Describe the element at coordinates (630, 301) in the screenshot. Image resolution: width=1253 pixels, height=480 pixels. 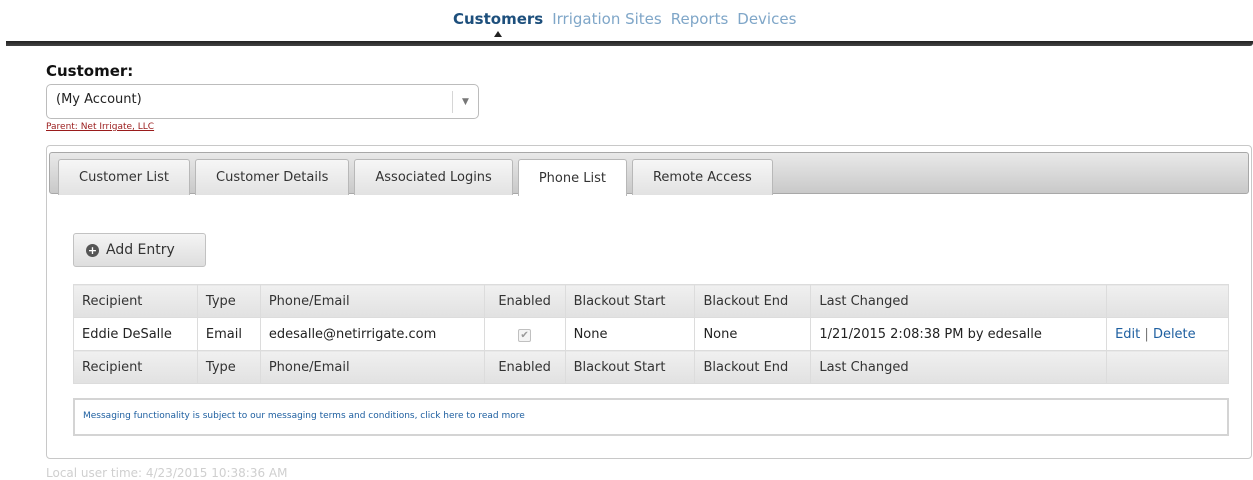
I see `column-header-blackout-start: Blackout Start` at that location.